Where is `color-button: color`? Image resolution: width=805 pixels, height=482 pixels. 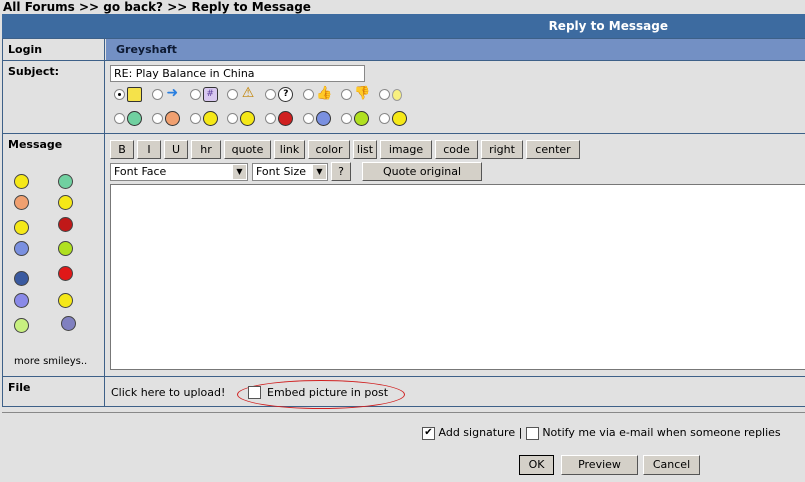 color-button: color is located at coordinates (329, 149).